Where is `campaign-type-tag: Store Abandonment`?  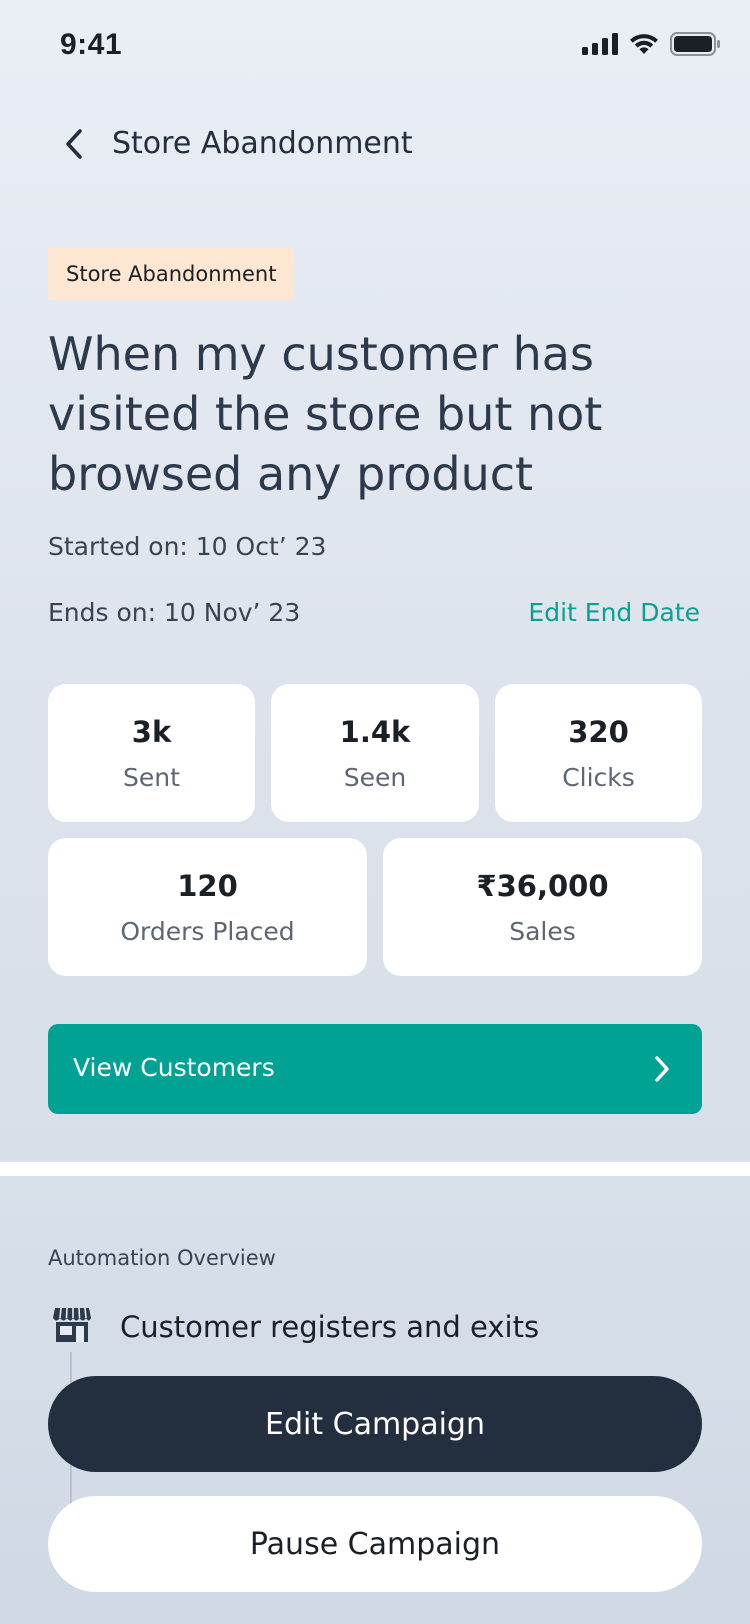 campaign-type-tag: Store Abandonment is located at coordinates (171, 273).